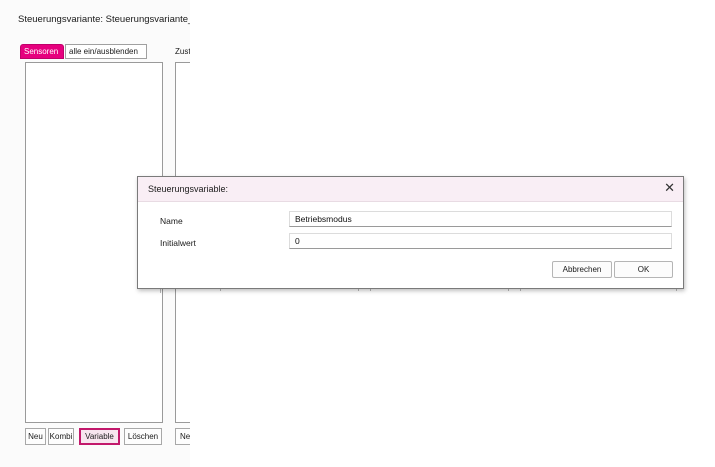  Describe the element at coordinates (669, 188) in the screenshot. I see `close-icon: ✕` at that location.